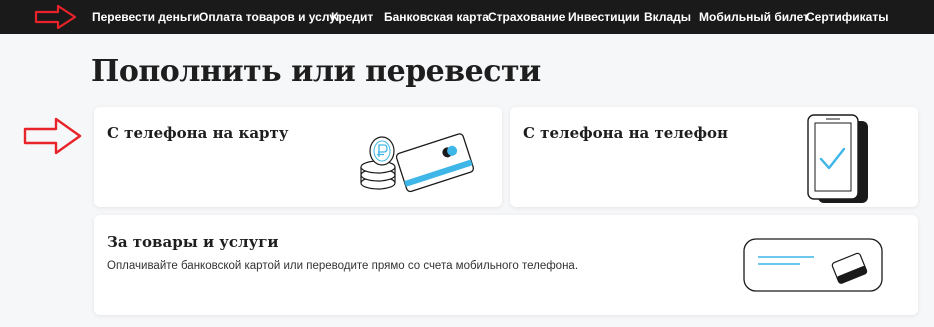  What do you see at coordinates (198, 133) in the screenshot?
I see `card-title: С телефона на карту` at bounding box center [198, 133].